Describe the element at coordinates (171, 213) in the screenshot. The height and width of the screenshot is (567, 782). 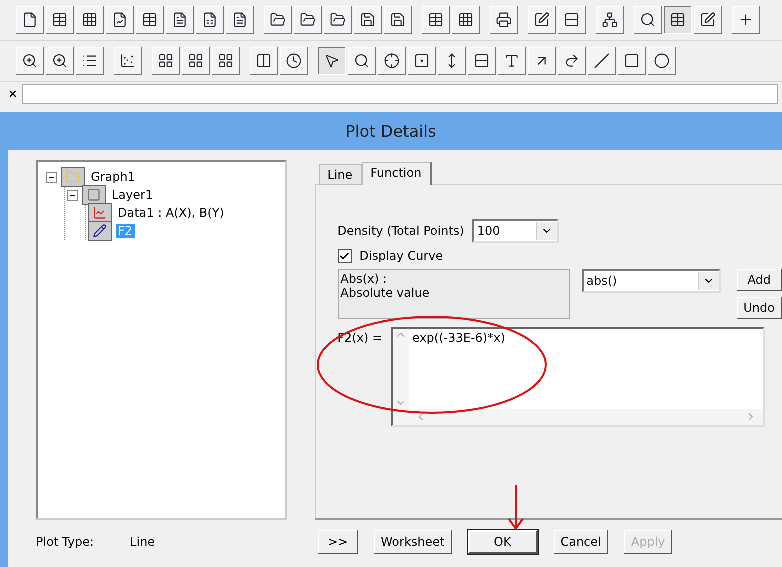
I see `tree-item: Data1 : A(X), B(Y)` at that location.